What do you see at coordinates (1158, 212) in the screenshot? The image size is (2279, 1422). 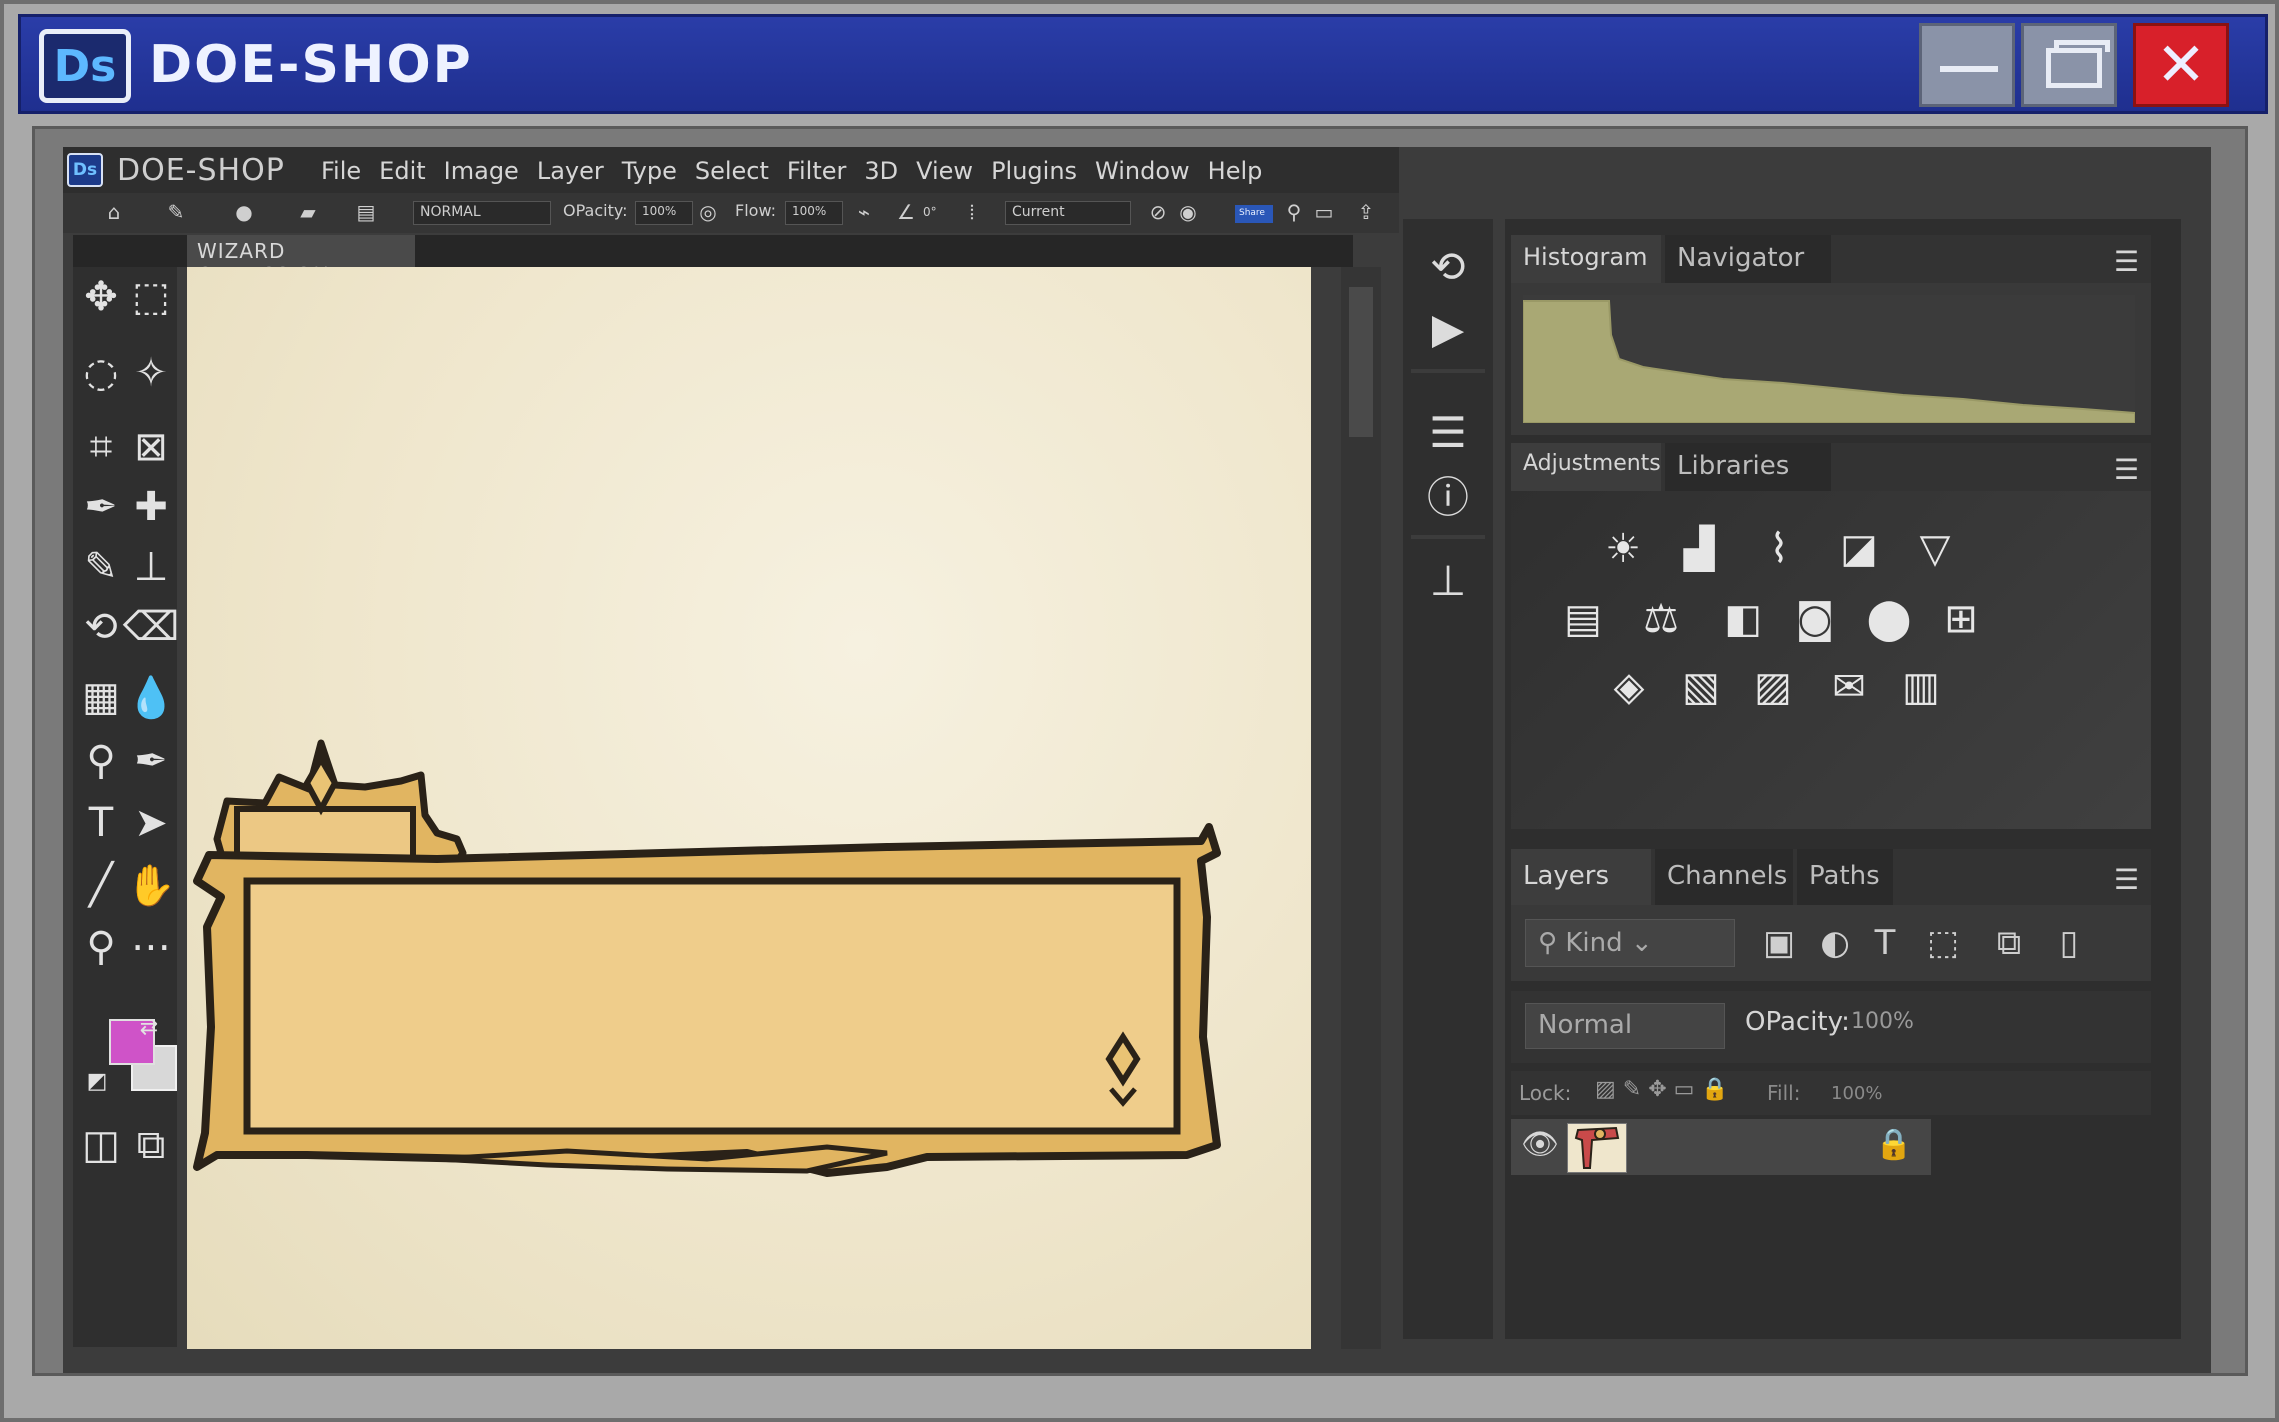 I see `pressure-size-icon: ⊘` at bounding box center [1158, 212].